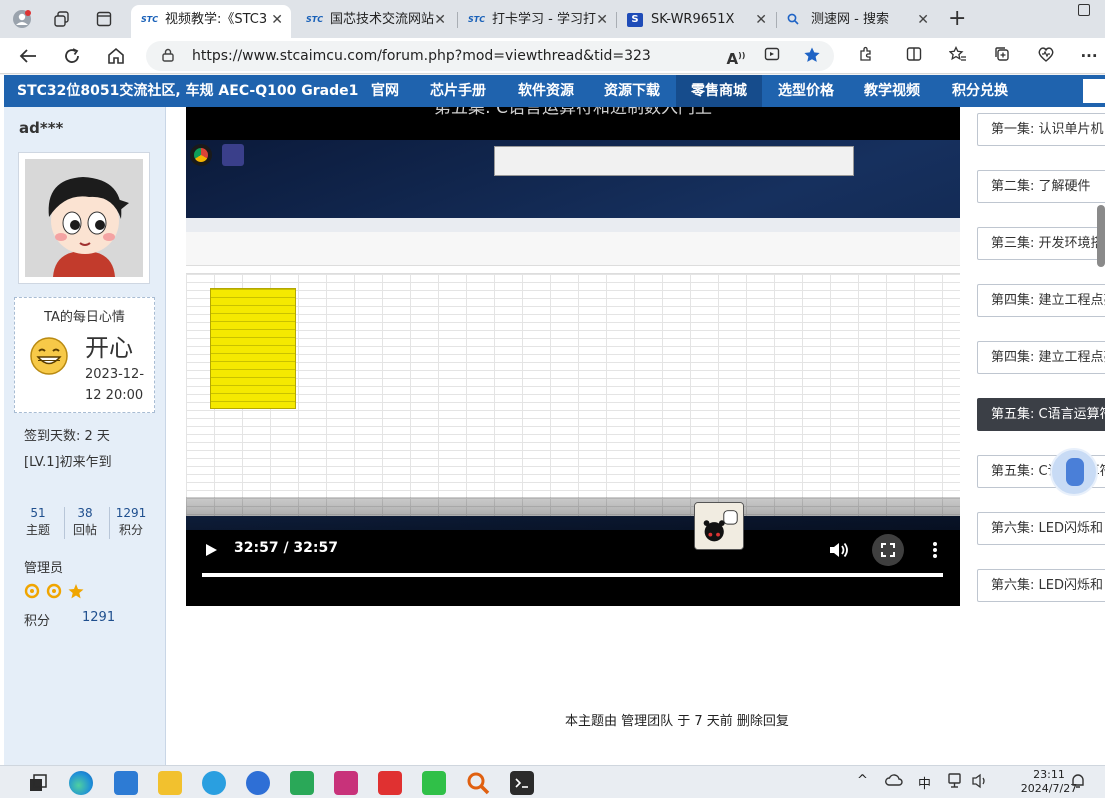  I want to click on video-progress-fill, so click(572, 575).